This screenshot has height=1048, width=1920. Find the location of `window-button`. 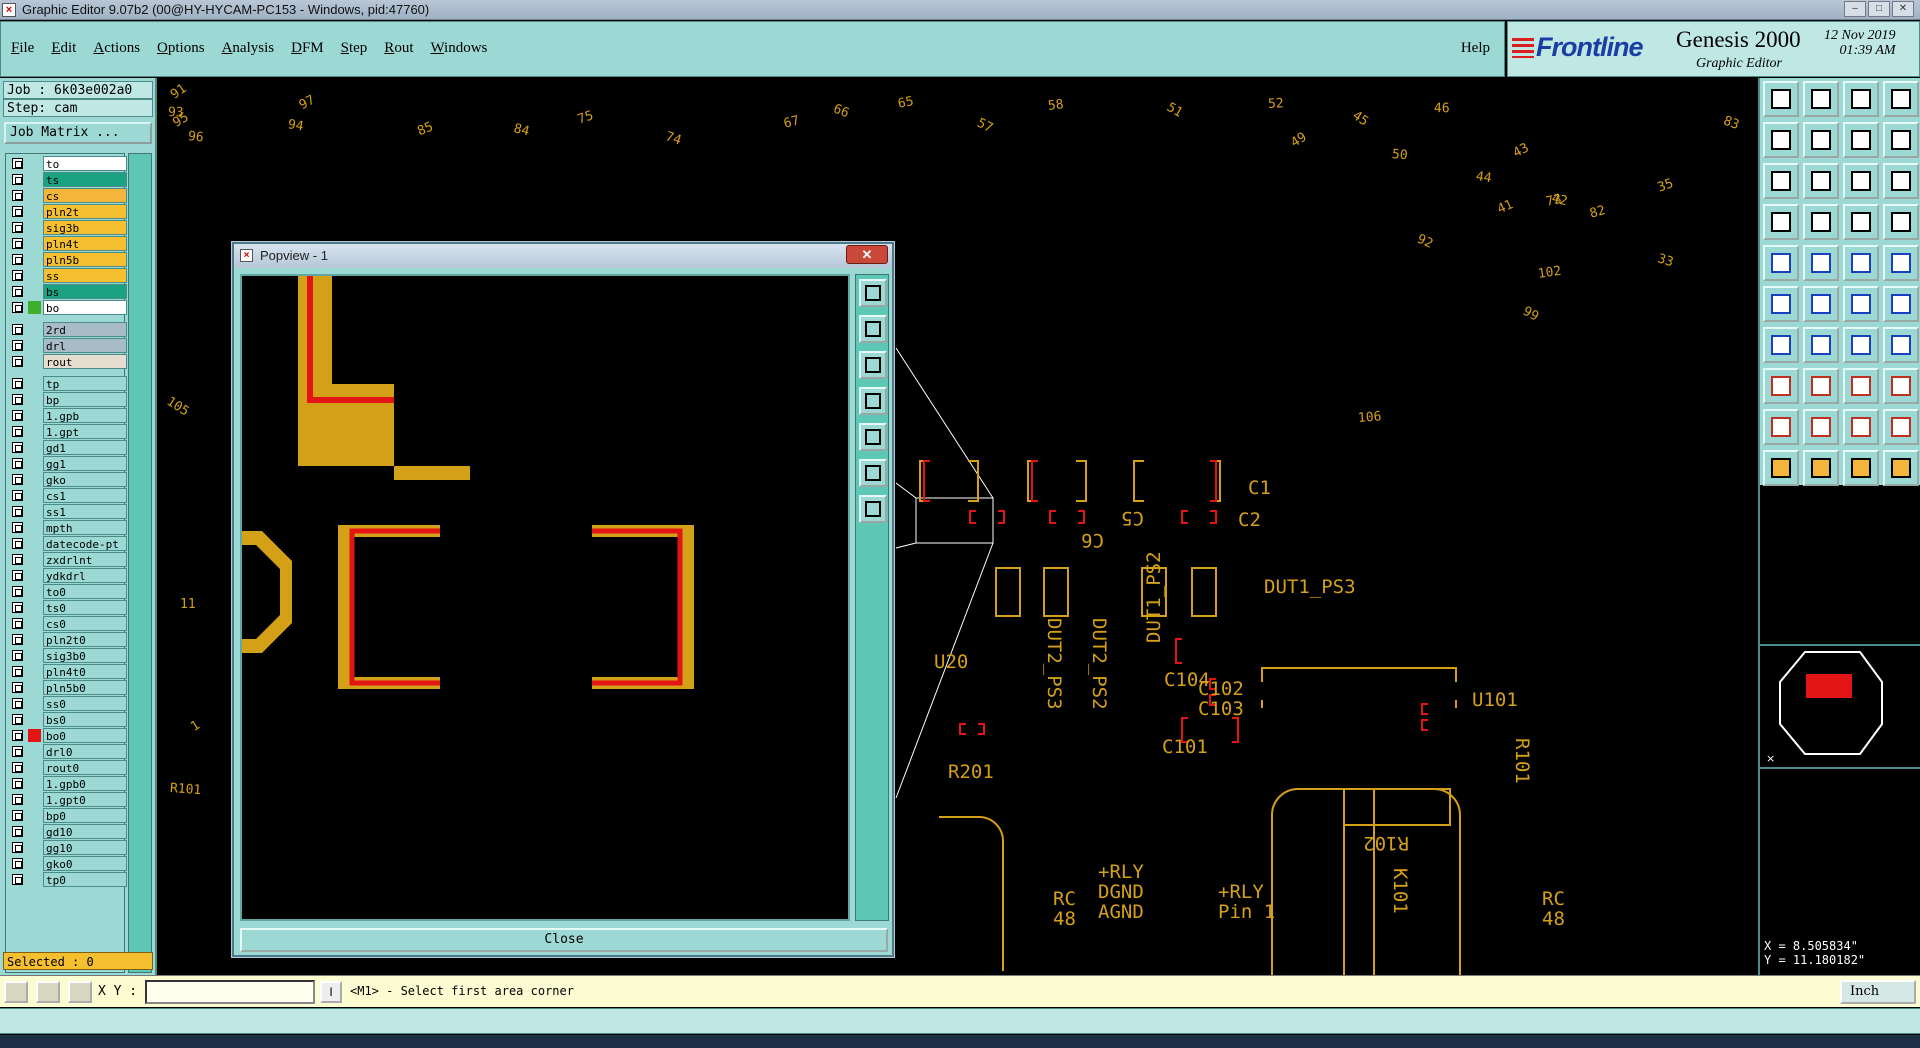

window-button is located at coordinates (1861, 140).